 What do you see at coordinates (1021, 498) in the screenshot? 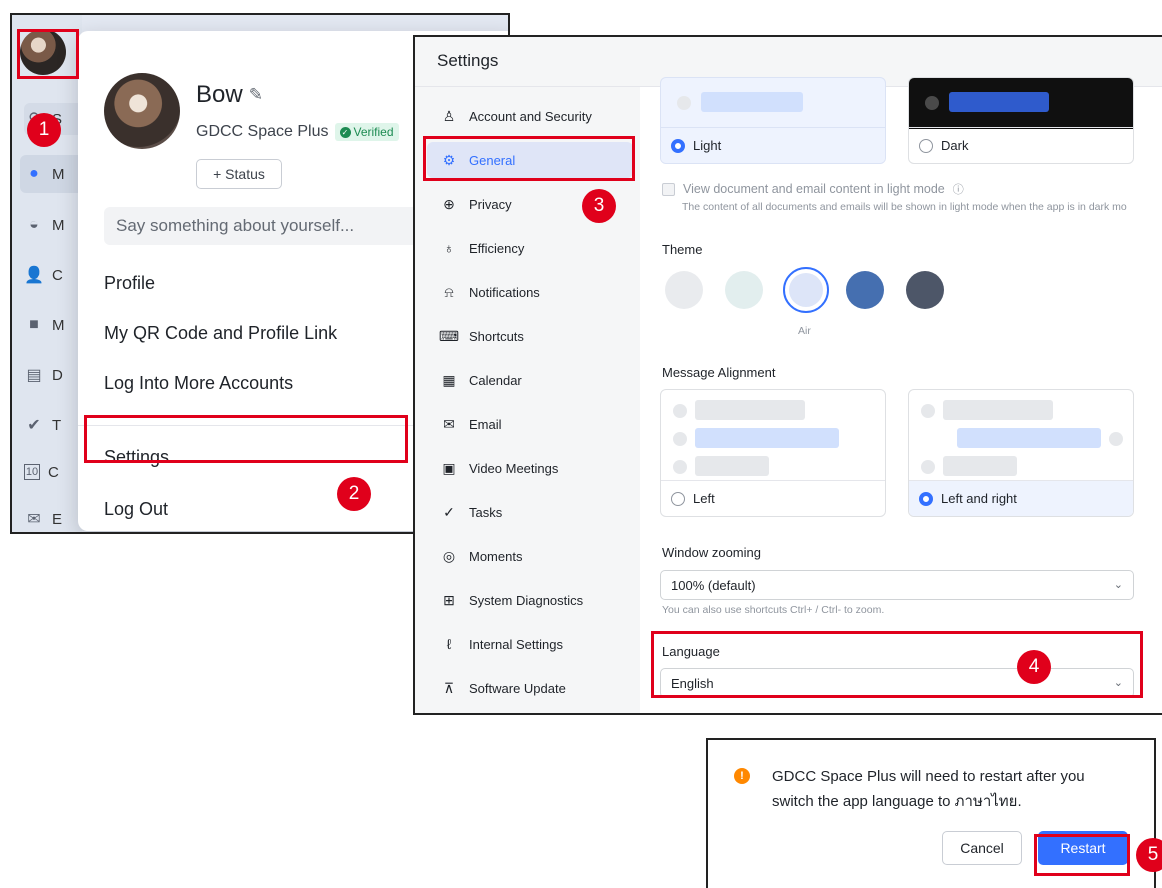
I see `left-right-option-row: Left and right` at bounding box center [1021, 498].